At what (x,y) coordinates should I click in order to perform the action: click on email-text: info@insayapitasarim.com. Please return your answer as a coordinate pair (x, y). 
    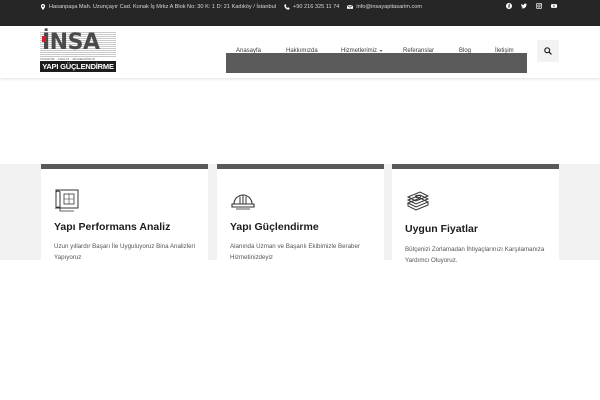
    Looking at the image, I should click on (389, 7).